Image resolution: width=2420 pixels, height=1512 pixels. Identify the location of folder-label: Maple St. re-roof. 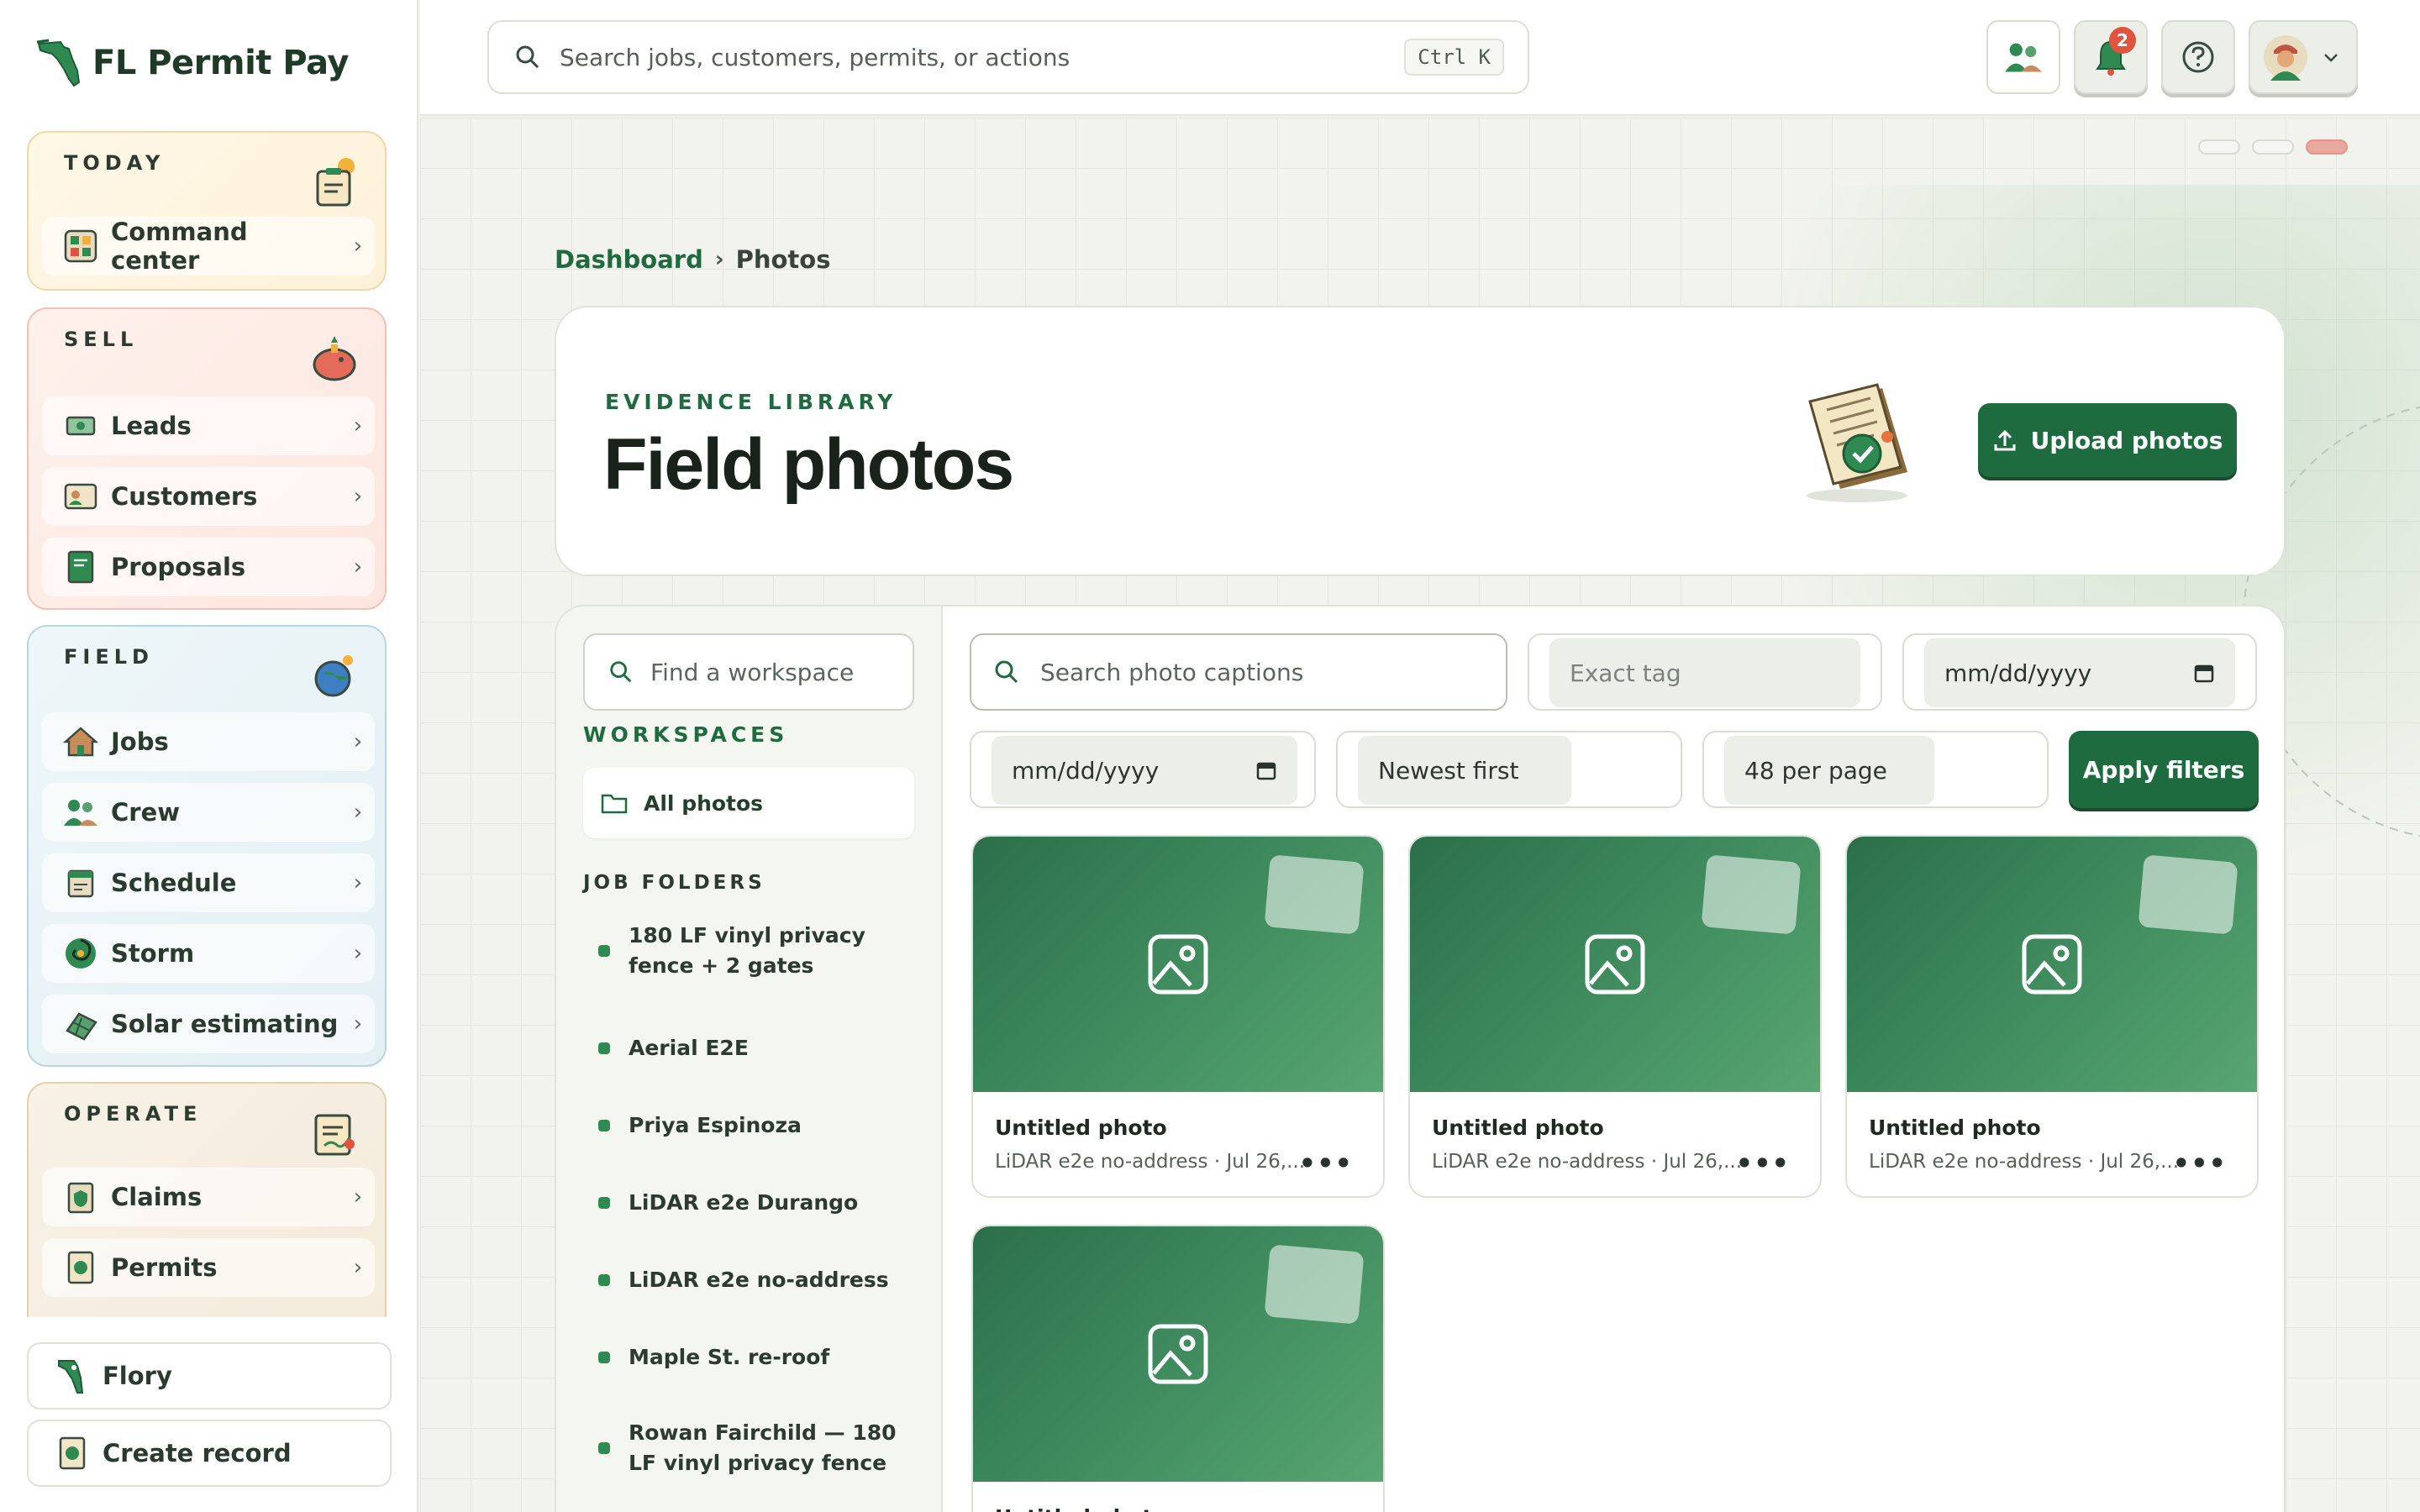
(729, 1357).